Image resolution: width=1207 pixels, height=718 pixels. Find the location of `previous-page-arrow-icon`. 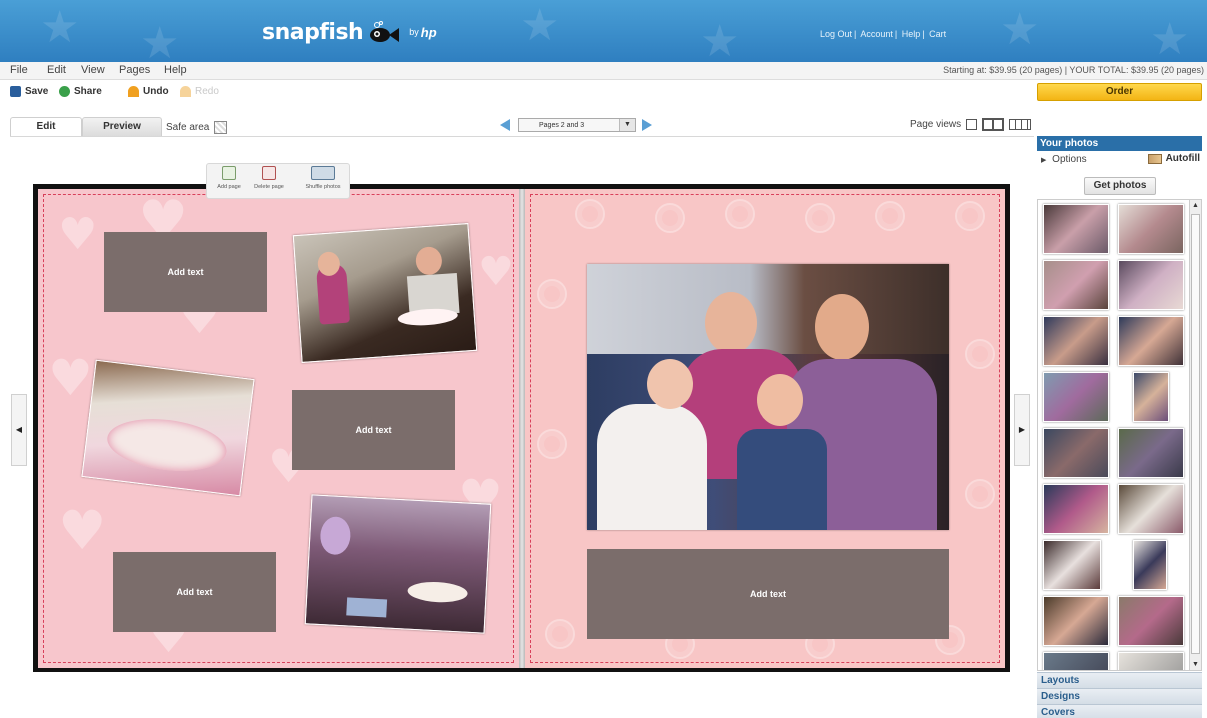

previous-page-arrow-icon is located at coordinates (505, 125).